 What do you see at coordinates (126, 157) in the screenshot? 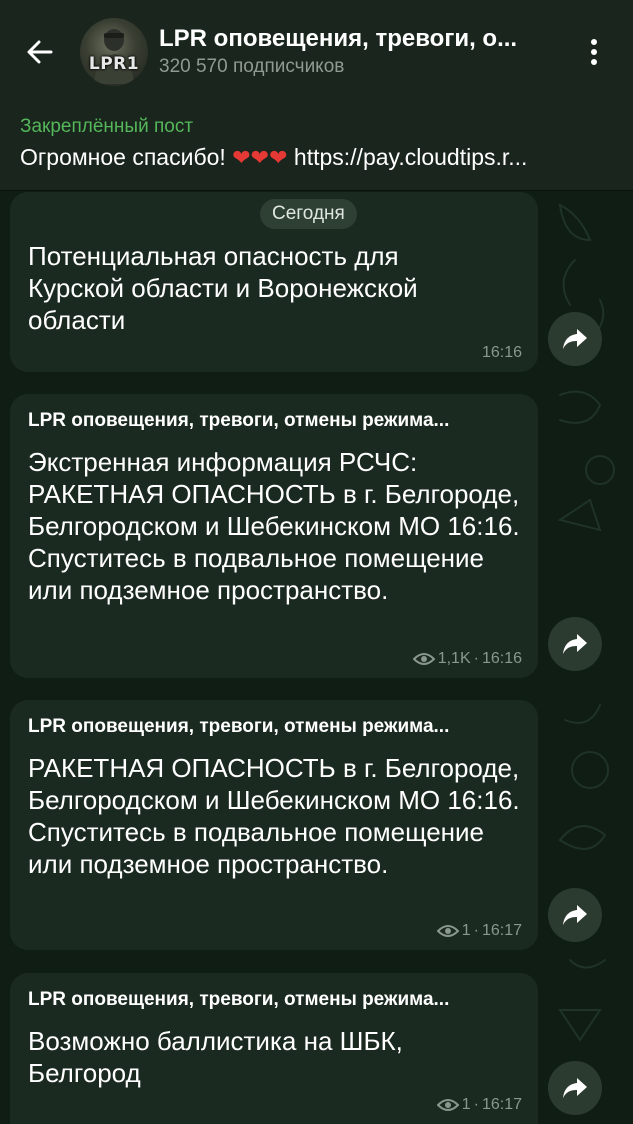
I see `pinned-text-start: Огромное спасибо!` at bounding box center [126, 157].